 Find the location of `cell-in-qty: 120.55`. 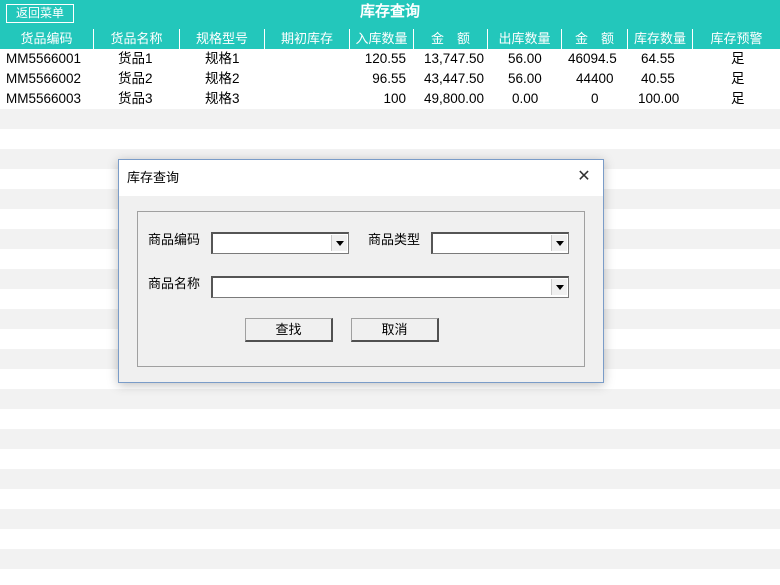

cell-in-qty: 120.55 is located at coordinates (385, 58).